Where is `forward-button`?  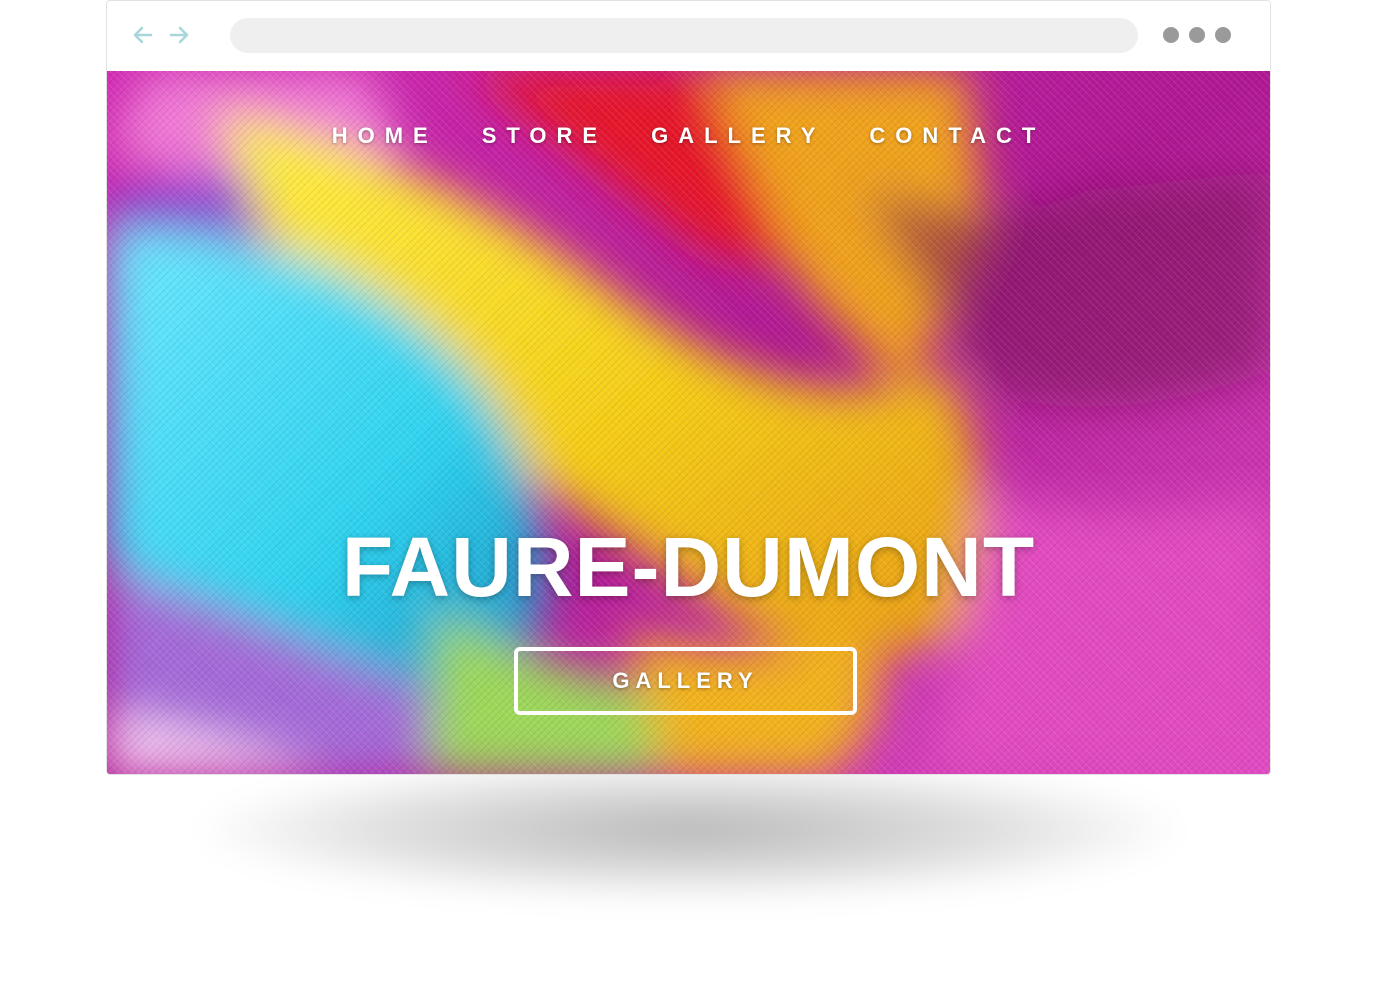 forward-button is located at coordinates (179, 35).